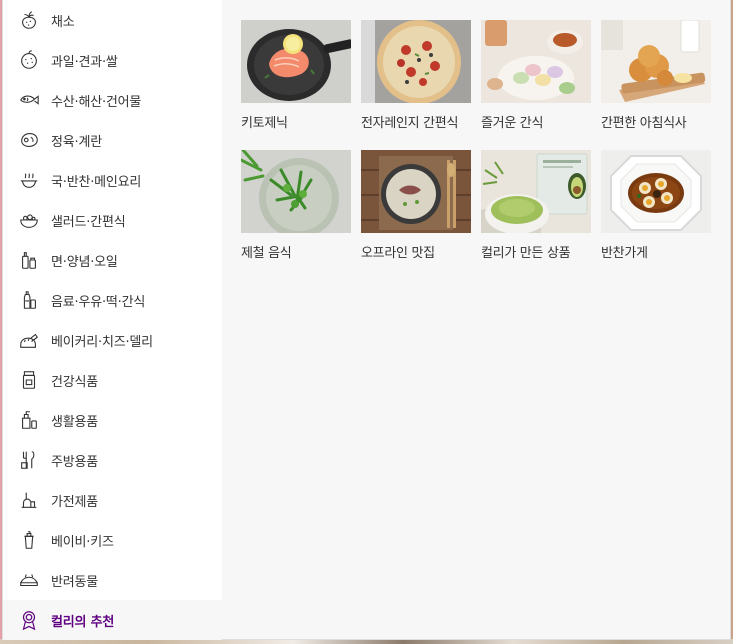  Describe the element at coordinates (88, 222) in the screenshot. I see `category-label: 샐러드·간편식` at that location.